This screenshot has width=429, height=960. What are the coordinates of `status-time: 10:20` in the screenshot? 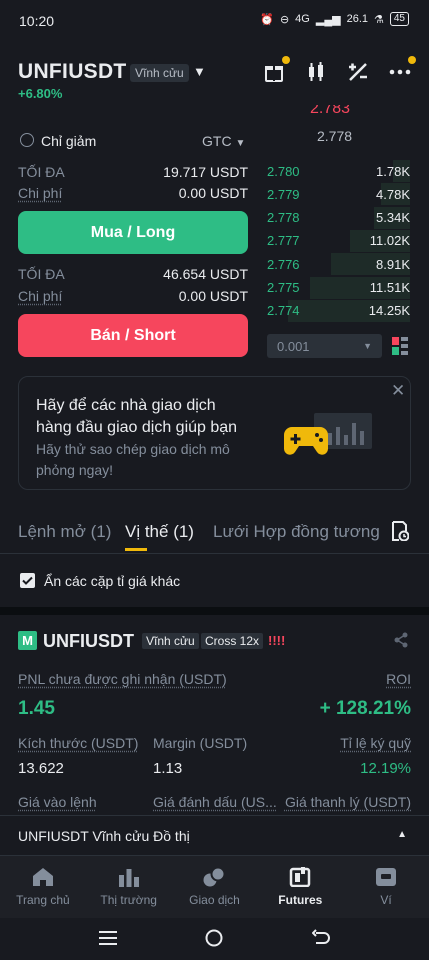 It's located at (37, 21).